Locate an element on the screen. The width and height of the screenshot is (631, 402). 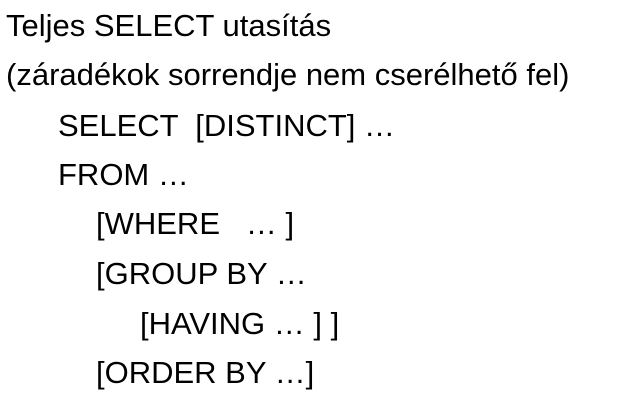
order-by-clause: [ORDER BY …] is located at coordinates (205, 372).